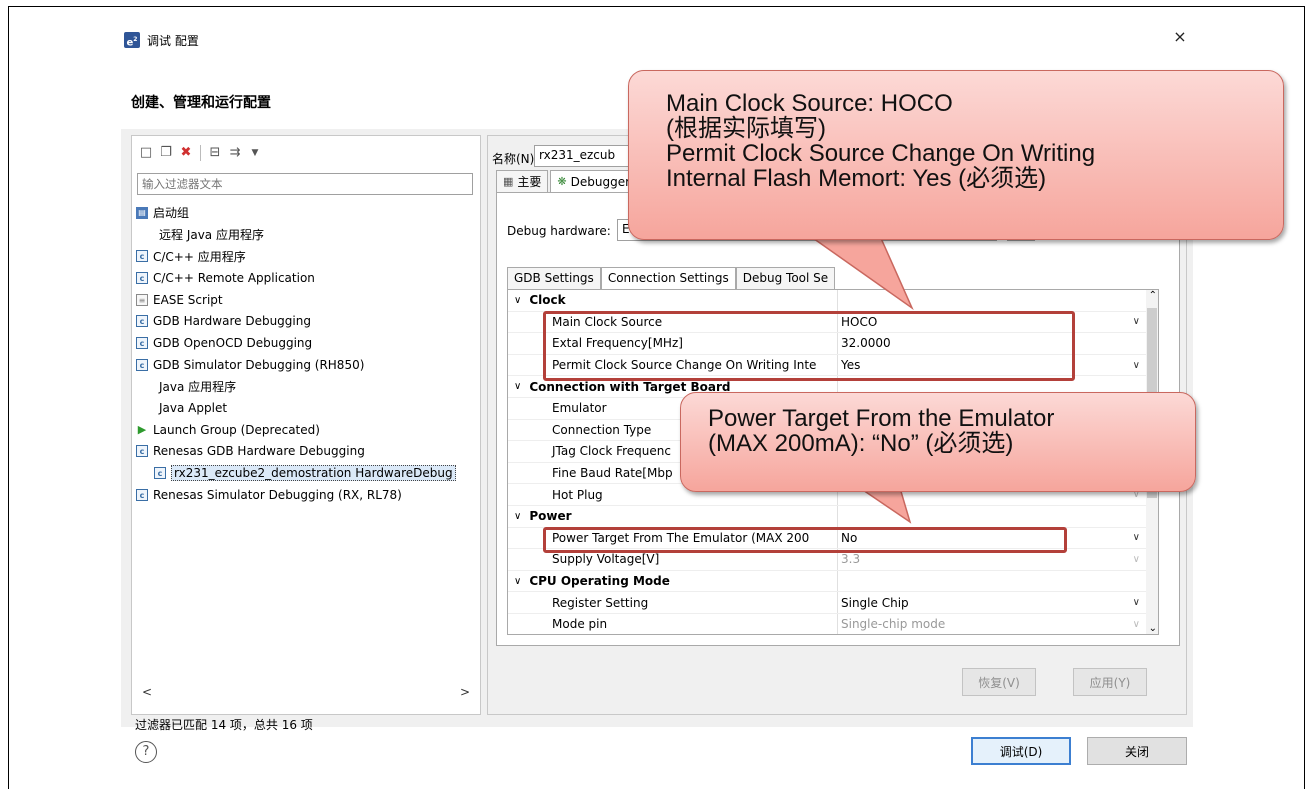 The height and width of the screenshot is (789, 1312). Describe the element at coordinates (166, 153) in the screenshot. I see `duplicate-config-icon: ❐` at that location.